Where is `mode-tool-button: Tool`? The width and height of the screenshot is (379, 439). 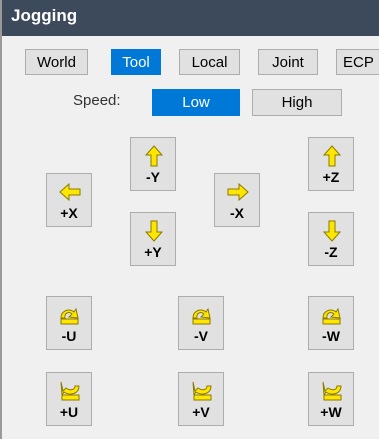 mode-tool-button: Tool is located at coordinates (136, 62).